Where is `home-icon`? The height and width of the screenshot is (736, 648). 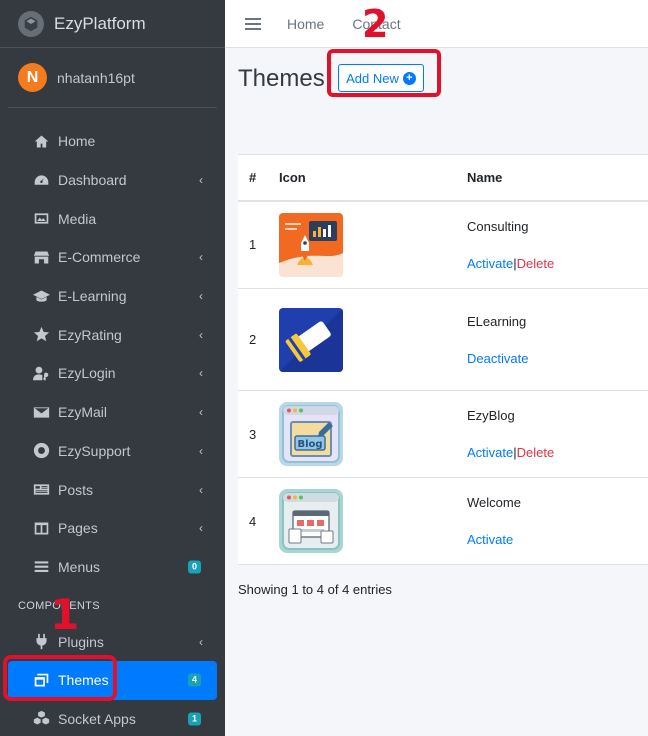
home-icon is located at coordinates (41, 141).